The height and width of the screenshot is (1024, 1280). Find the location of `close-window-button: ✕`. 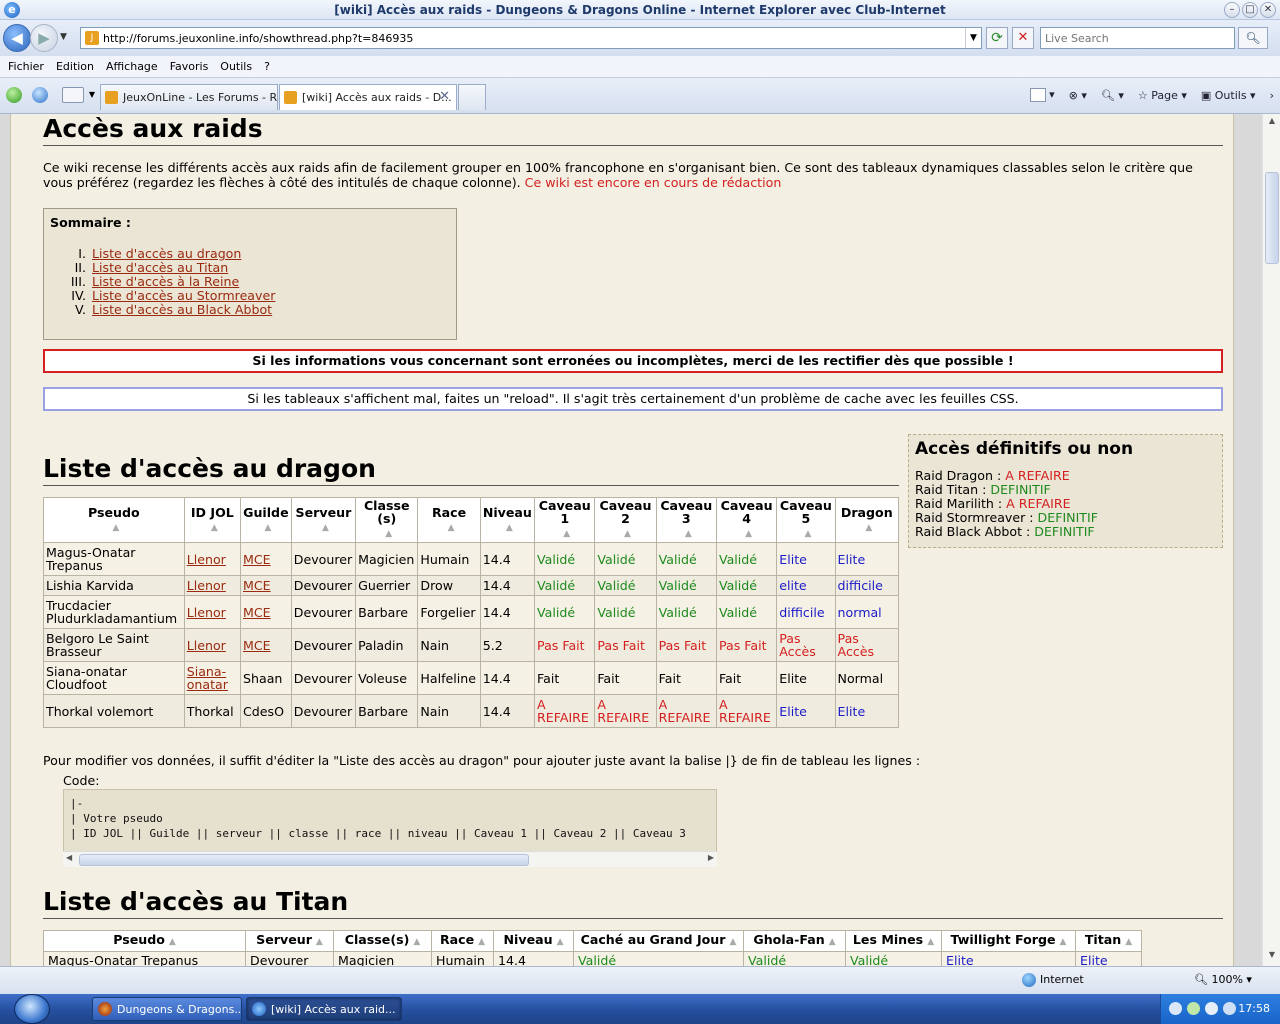

close-window-button: ✕ is located at coordinates (1268, 10).